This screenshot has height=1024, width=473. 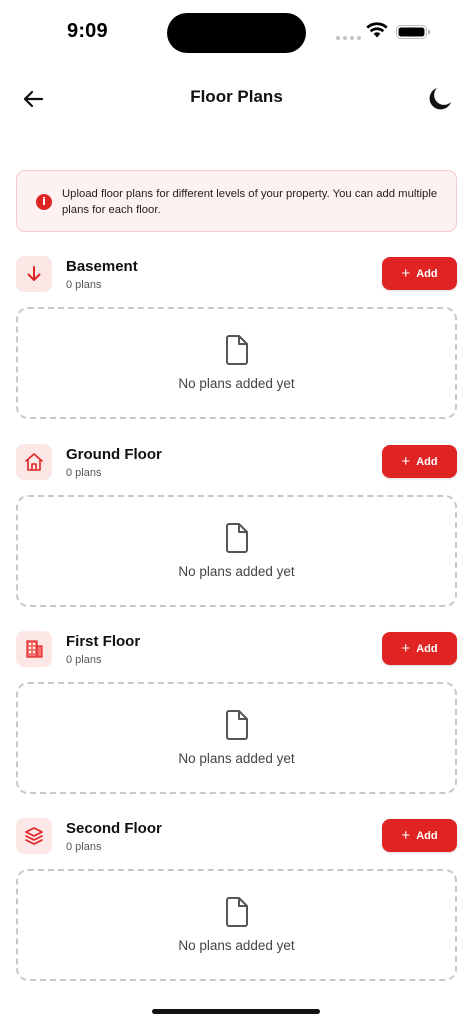 I want to click on wifi-icon, so click(x=377, y=30).